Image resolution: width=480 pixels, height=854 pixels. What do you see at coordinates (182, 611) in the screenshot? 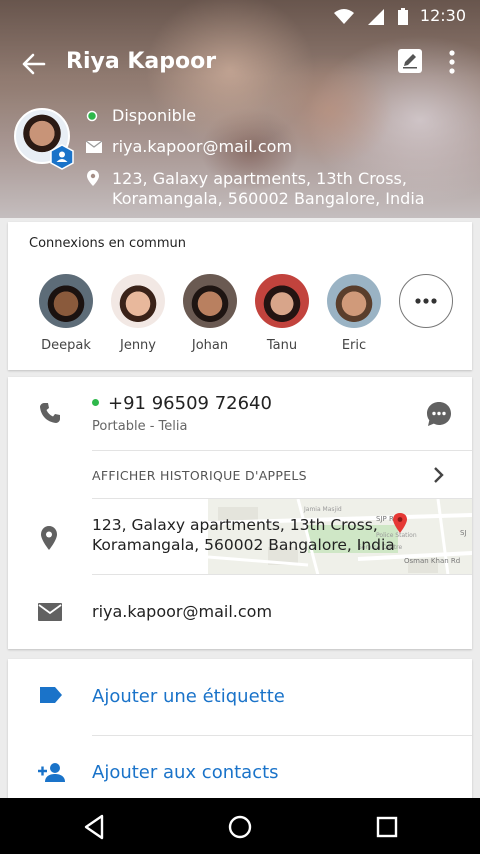
I see `contact-email: riya.kapoor@mail.com` at bounding box center [182, 611].